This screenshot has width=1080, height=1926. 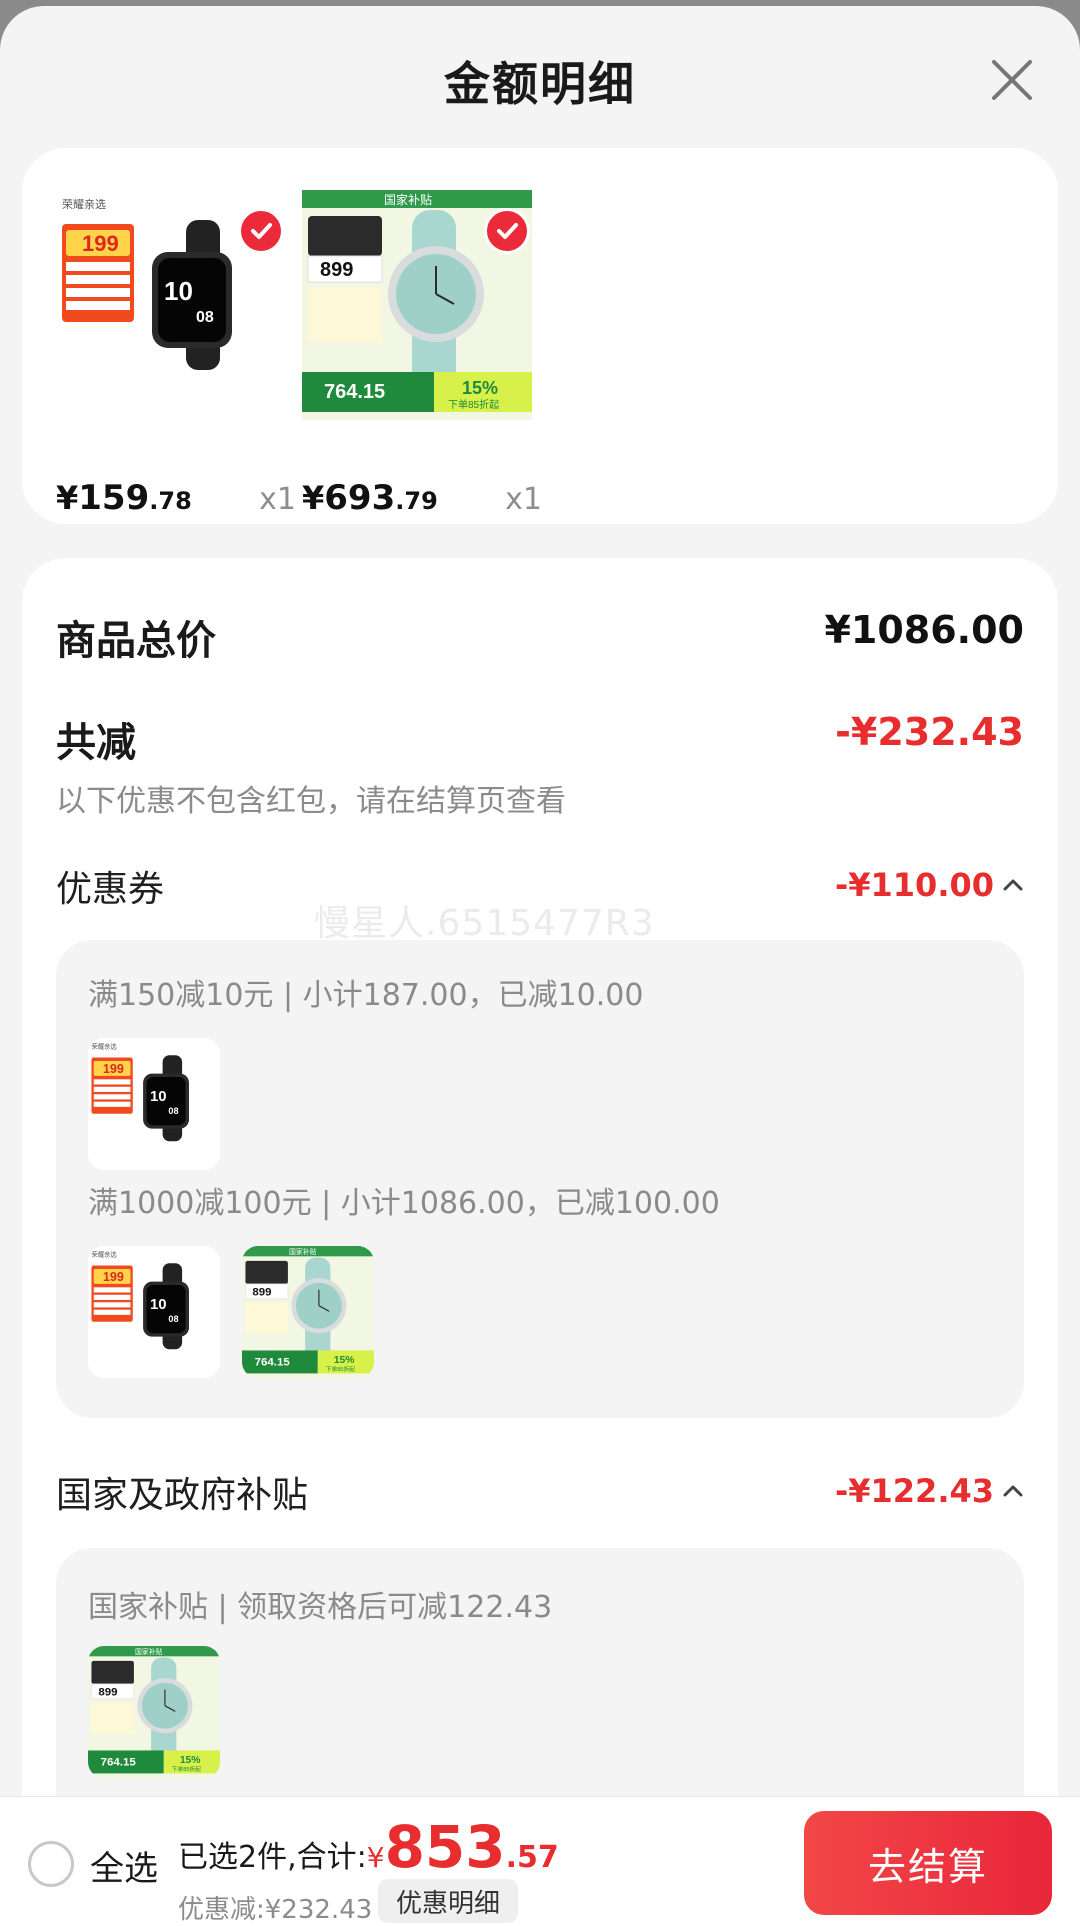 What do you see at coordinates (110, 889) in the screenshot?
I see `coupon-label: 优惠券` at bounding box center [110, 889].